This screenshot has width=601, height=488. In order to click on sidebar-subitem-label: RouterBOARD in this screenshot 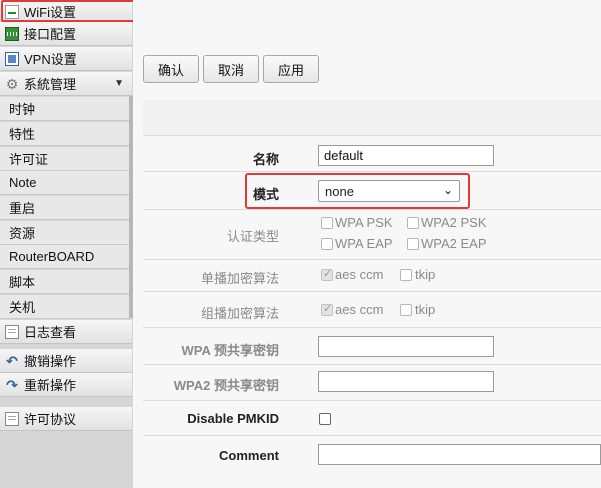, I will do `click(52, 256)`.